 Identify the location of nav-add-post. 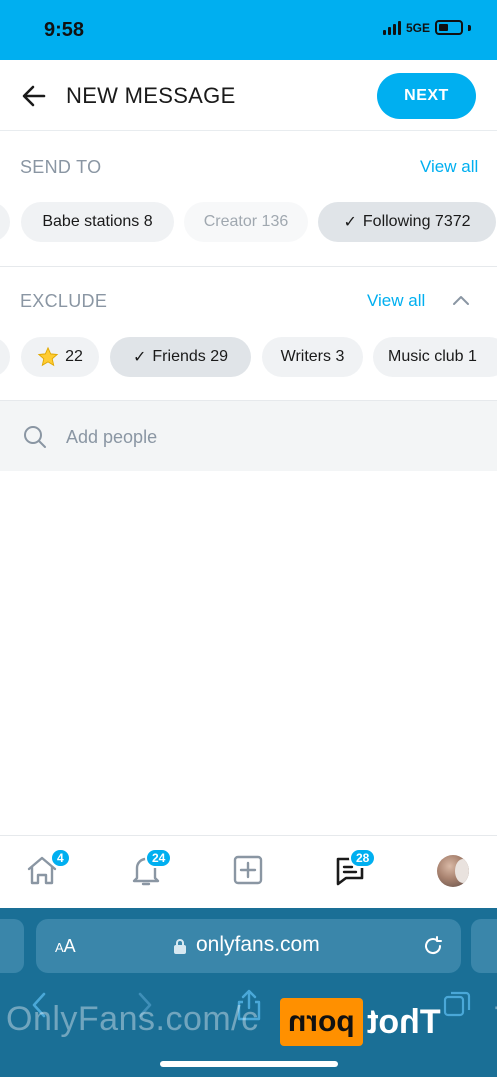
(250, 872).